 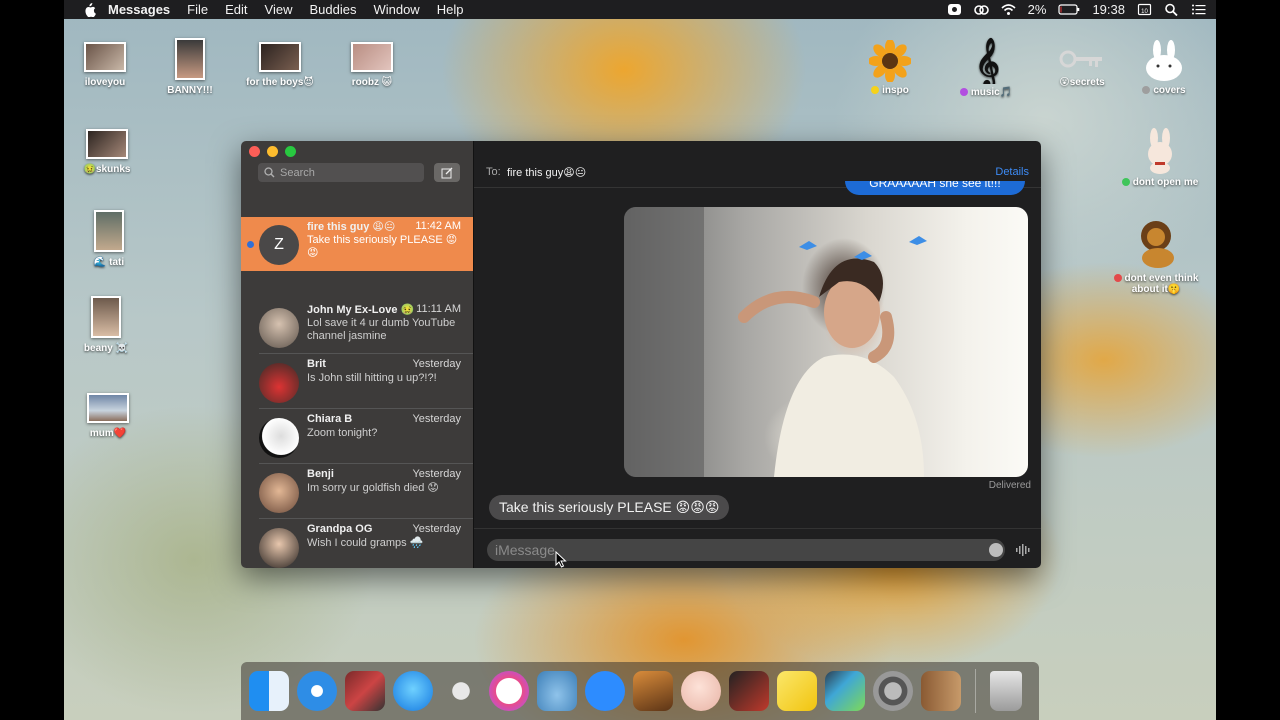 What do you see at coordinates (461, 691) in the screenshot?
I see `clipart-app-icon` at bounding box center [461, 691].